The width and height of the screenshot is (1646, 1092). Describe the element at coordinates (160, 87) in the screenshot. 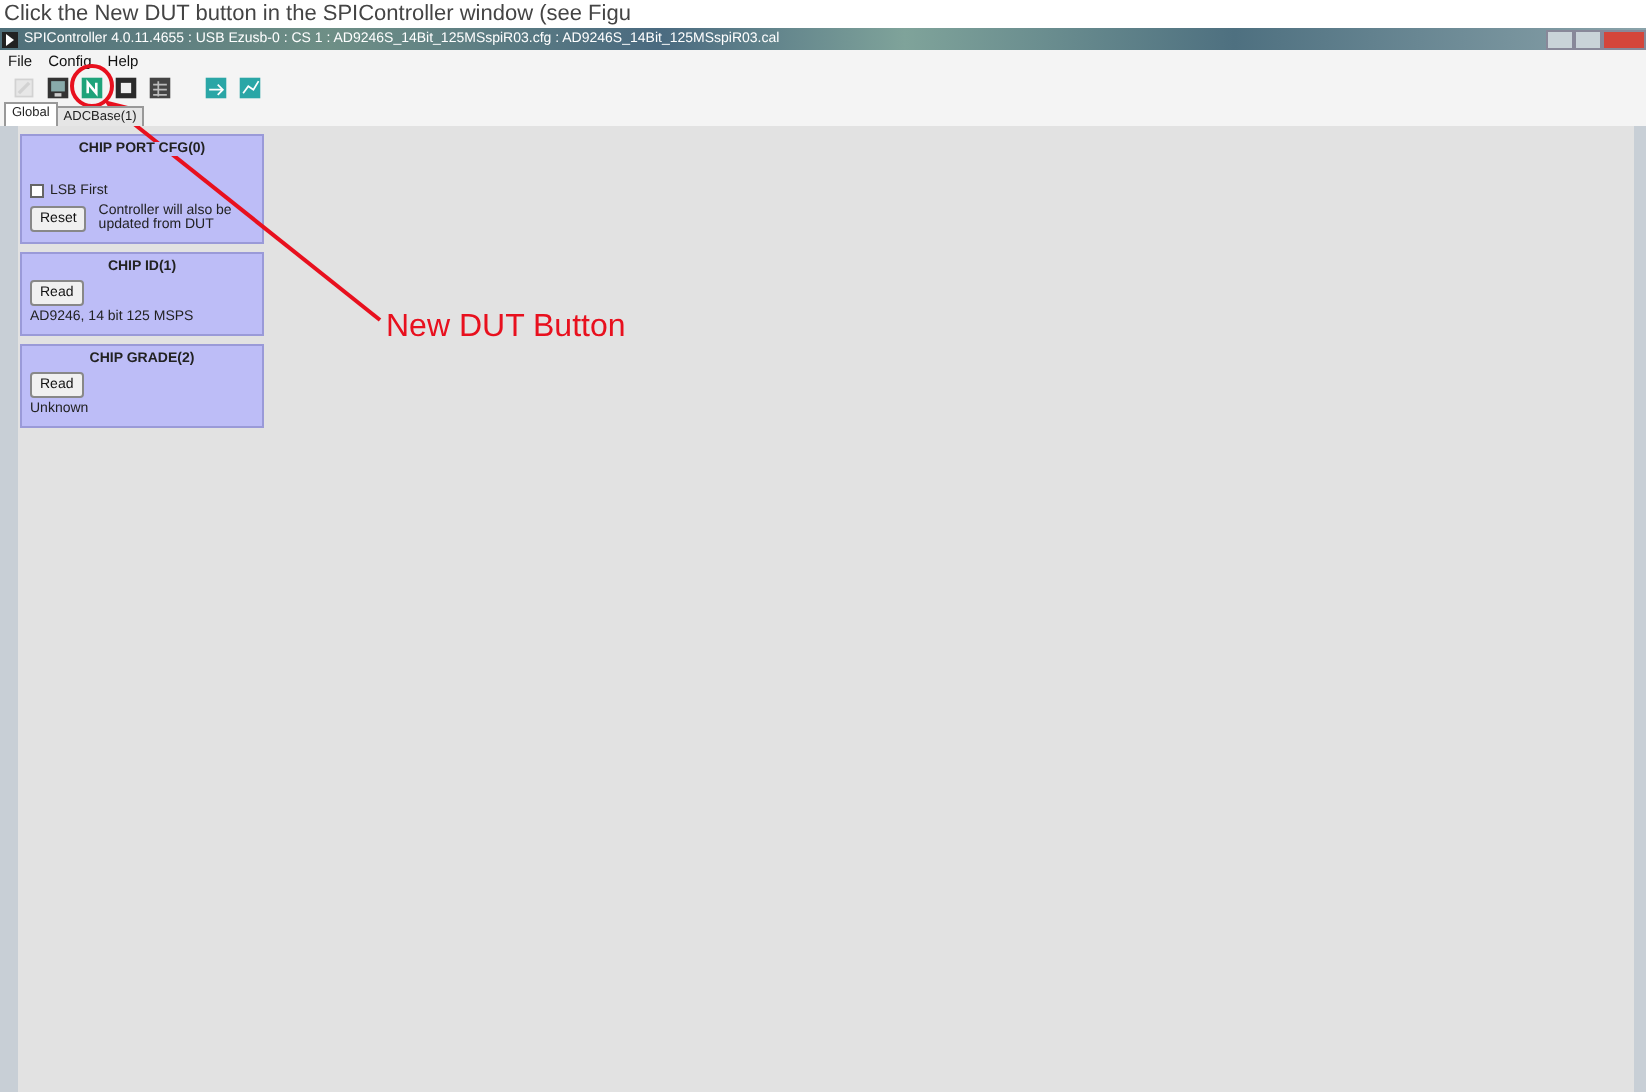

I see `grid-icon` at that location.